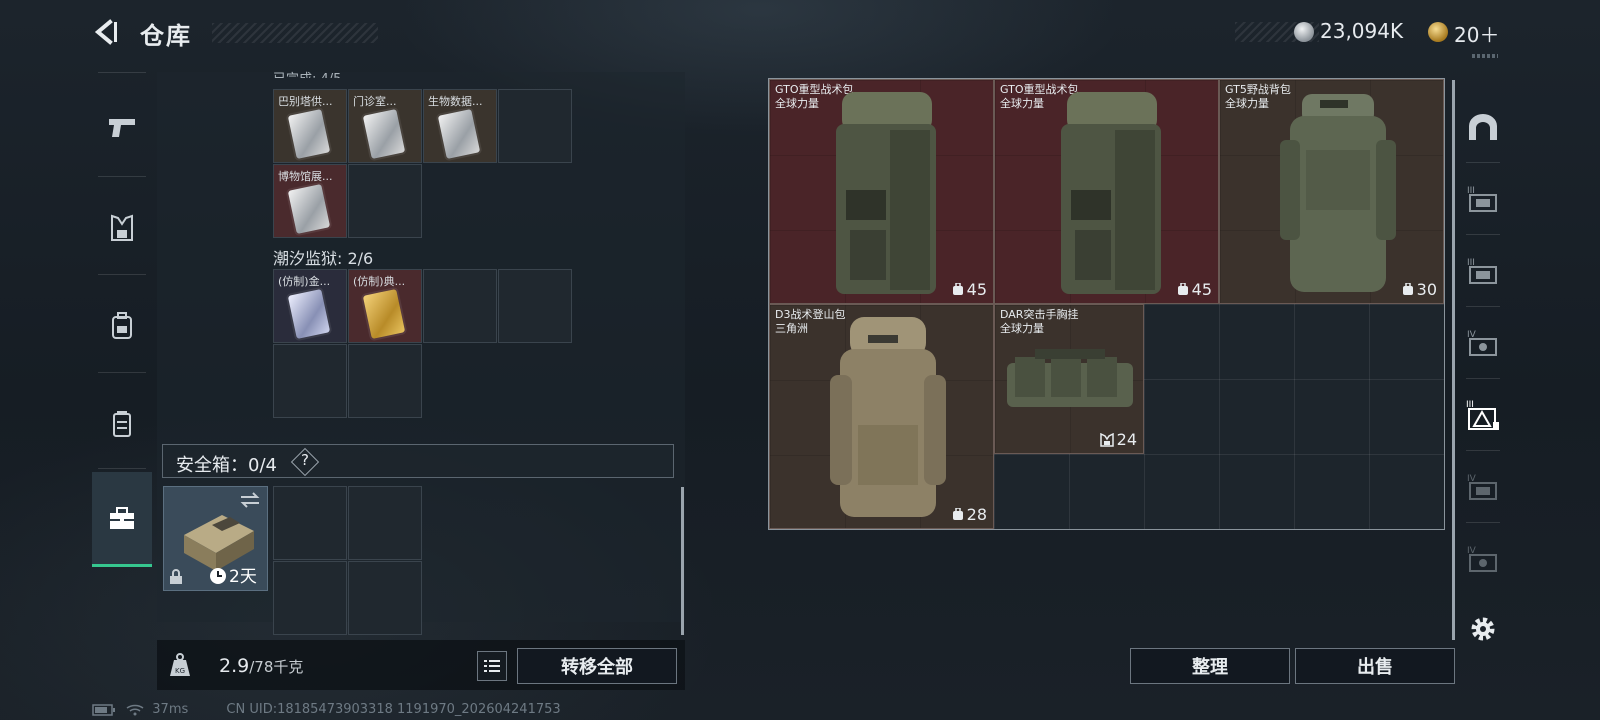 Image resolution: width=1600 pixels, height=720 pixels. What do you see at coordinates (1210, 666) in the screenshot?
I see `sort-button: 整理` at bounding box center [1210, 666].